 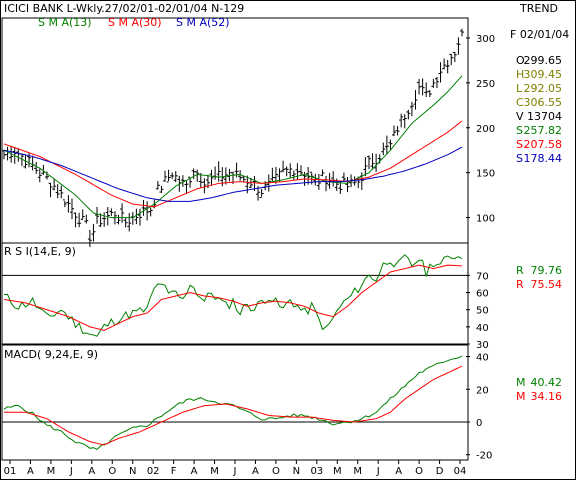 I want to click on macd-readouts: M 40.42 M 34.16, so click(x=539, y=389).